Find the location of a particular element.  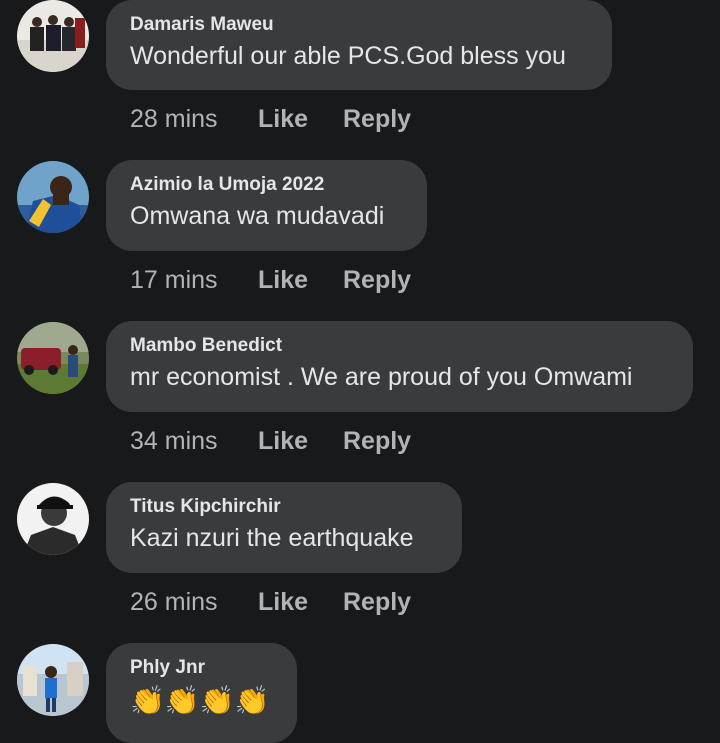

comment-time: 28 mins is located at coordinates (194, 119).